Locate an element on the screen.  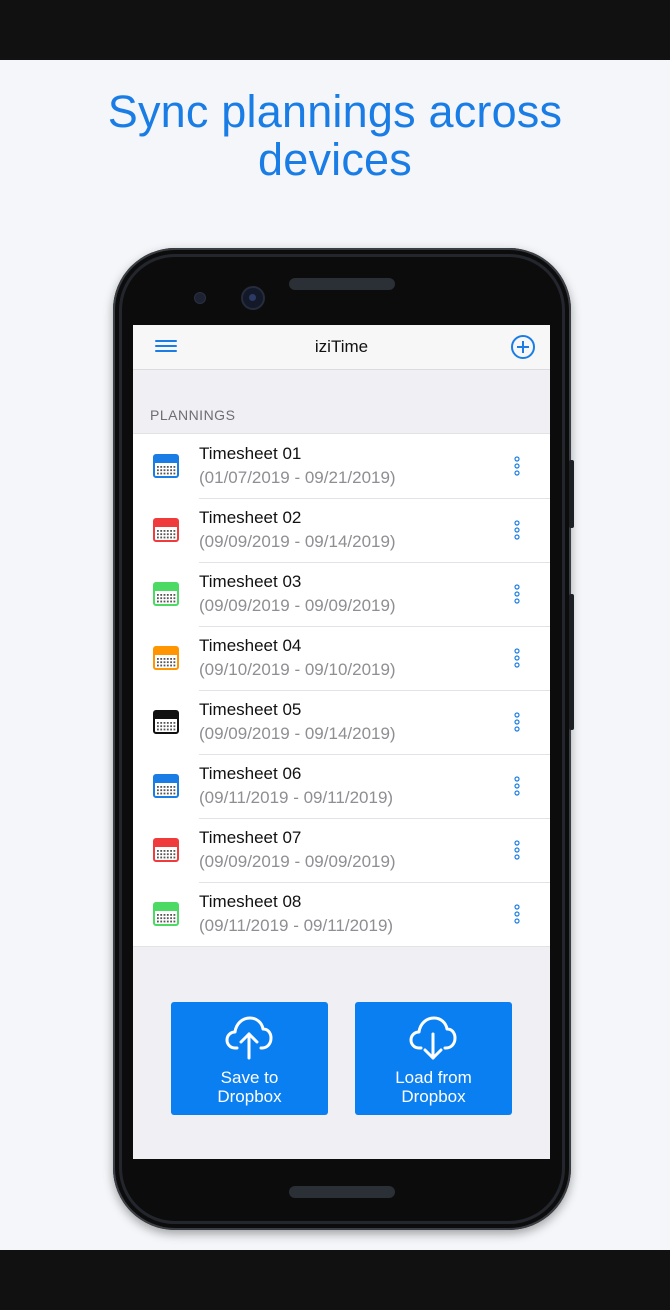
phone-bottom-speaker is located at coordinates (342, 1192).